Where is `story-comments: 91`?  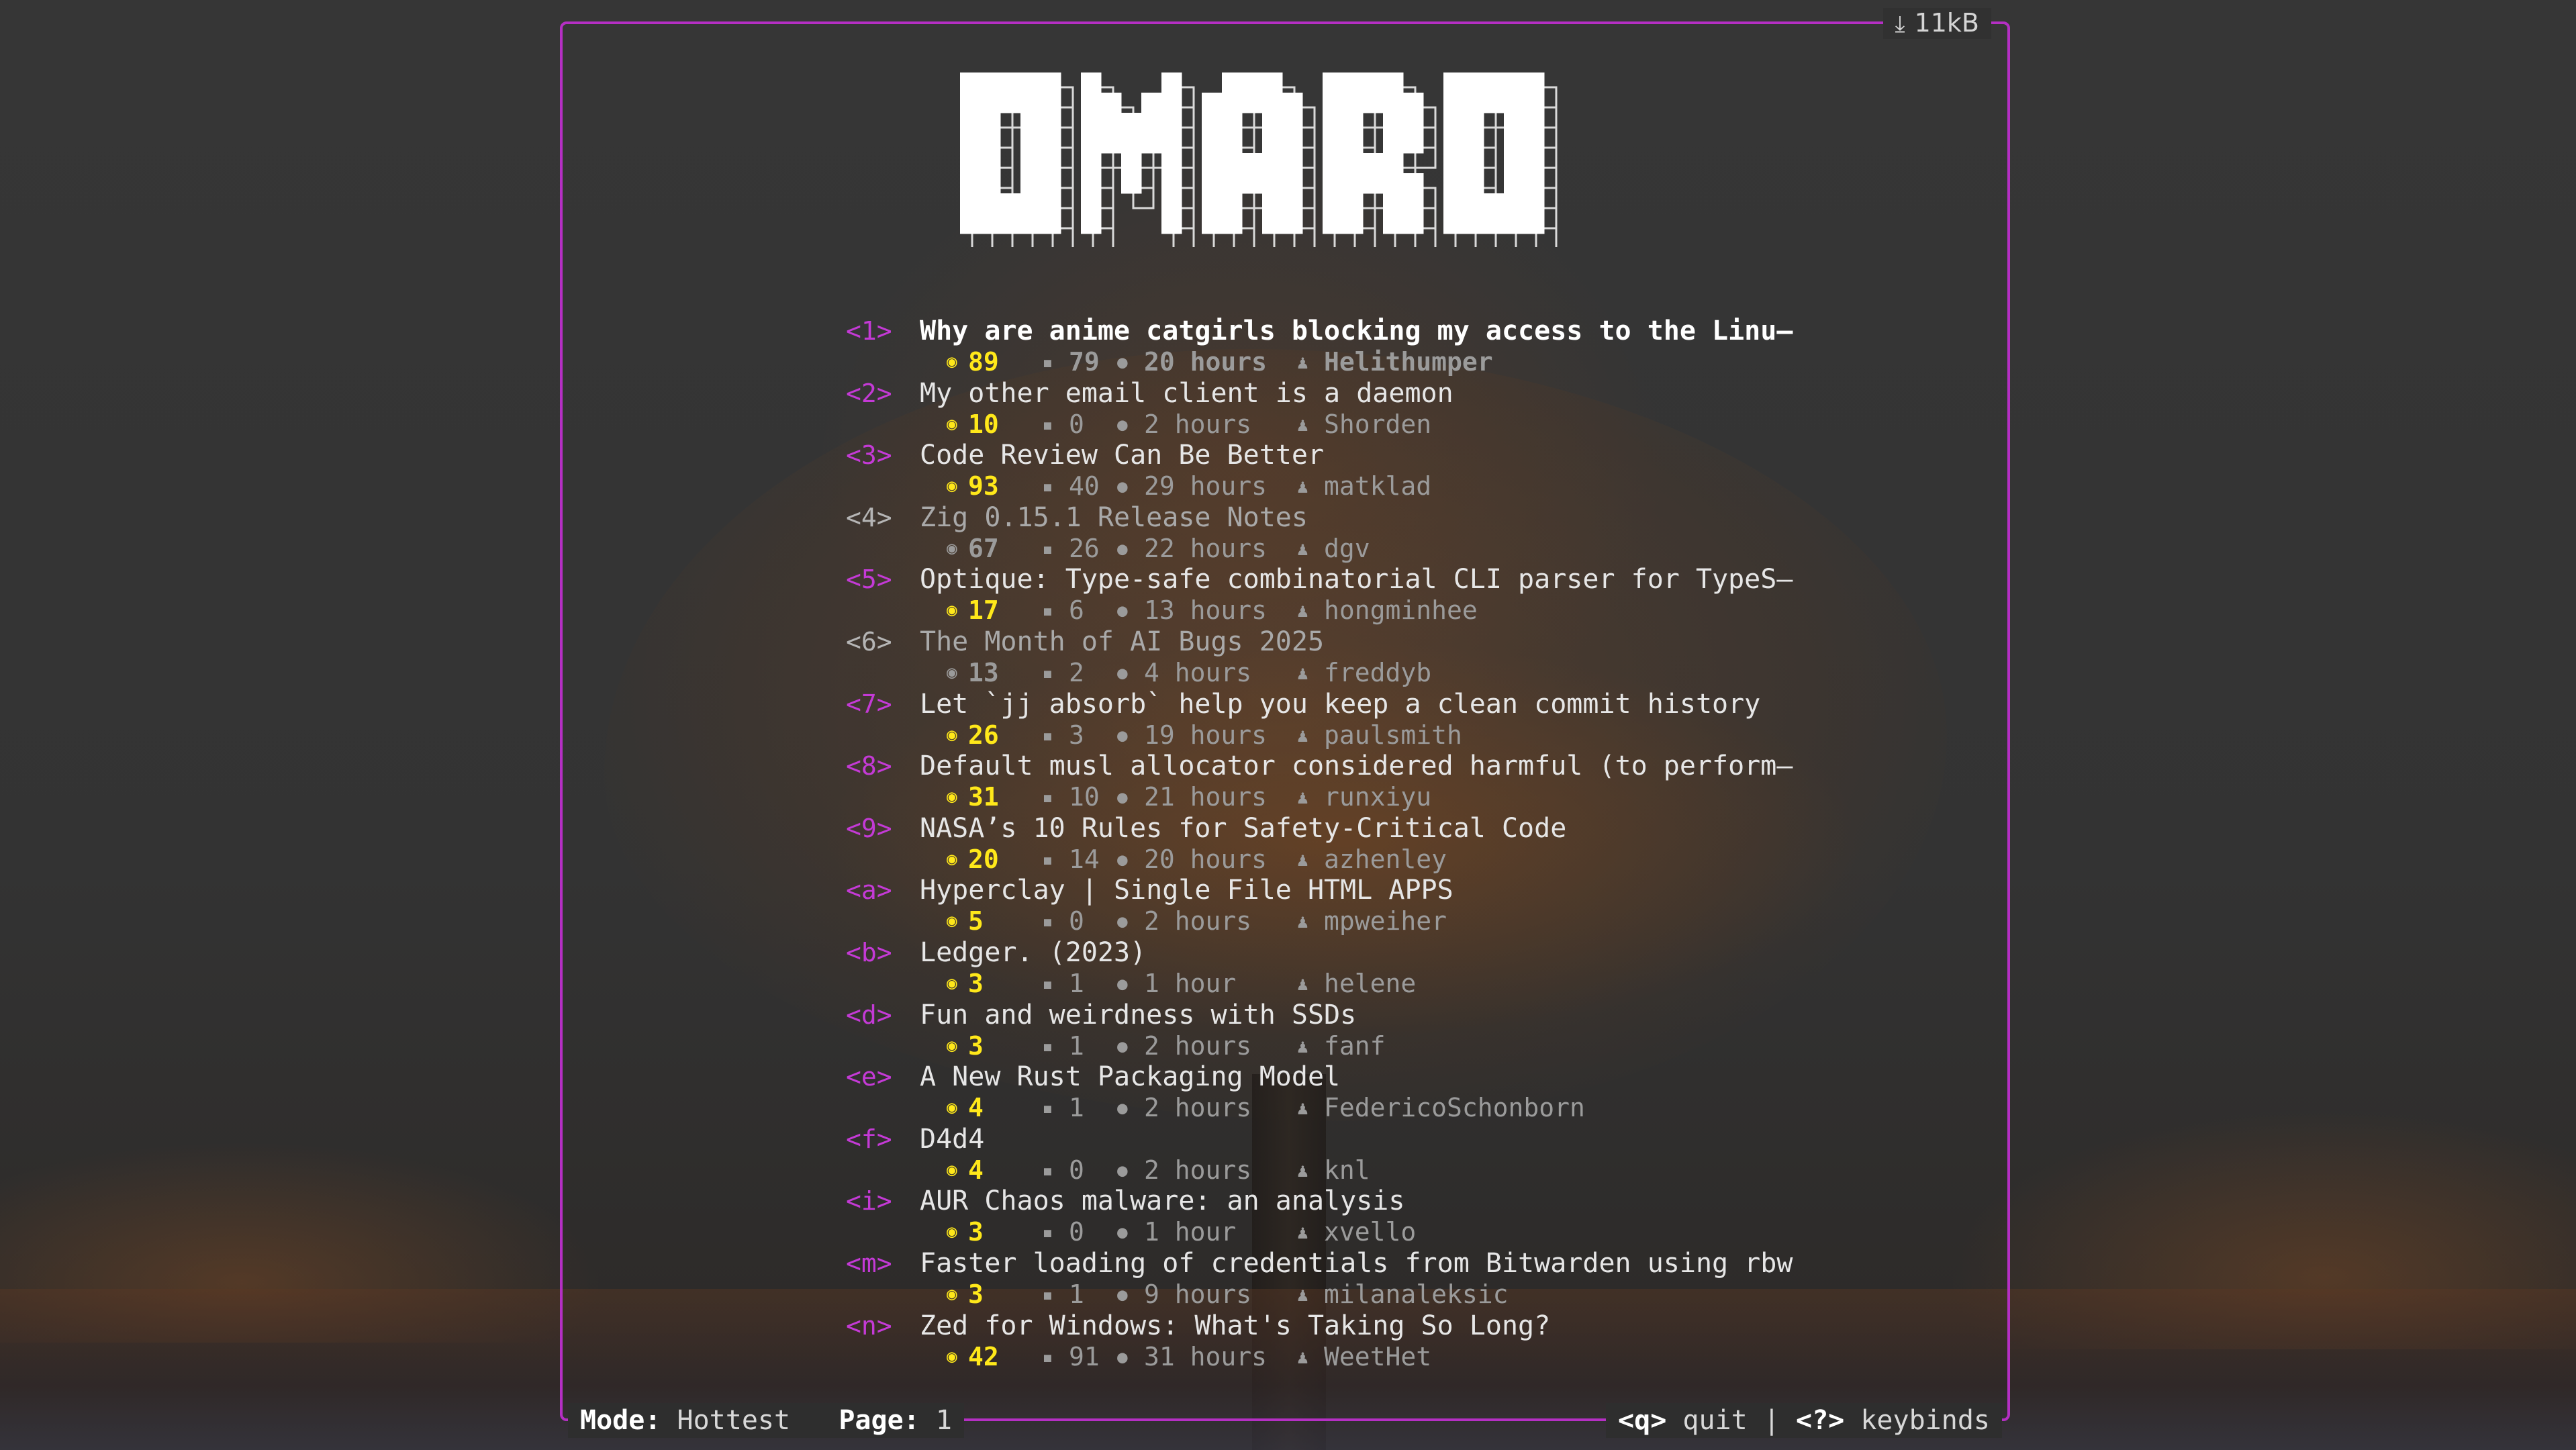 story-comments: 91 is located at coordinates (1093, 1356).